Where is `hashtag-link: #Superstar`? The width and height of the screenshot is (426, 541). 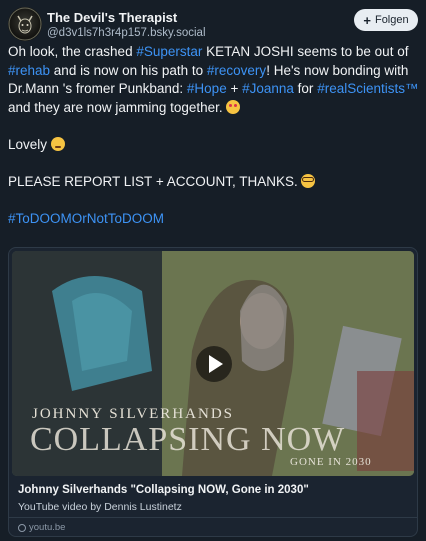 hashtag-link: #Superstar is located at coordinates (169, 51).